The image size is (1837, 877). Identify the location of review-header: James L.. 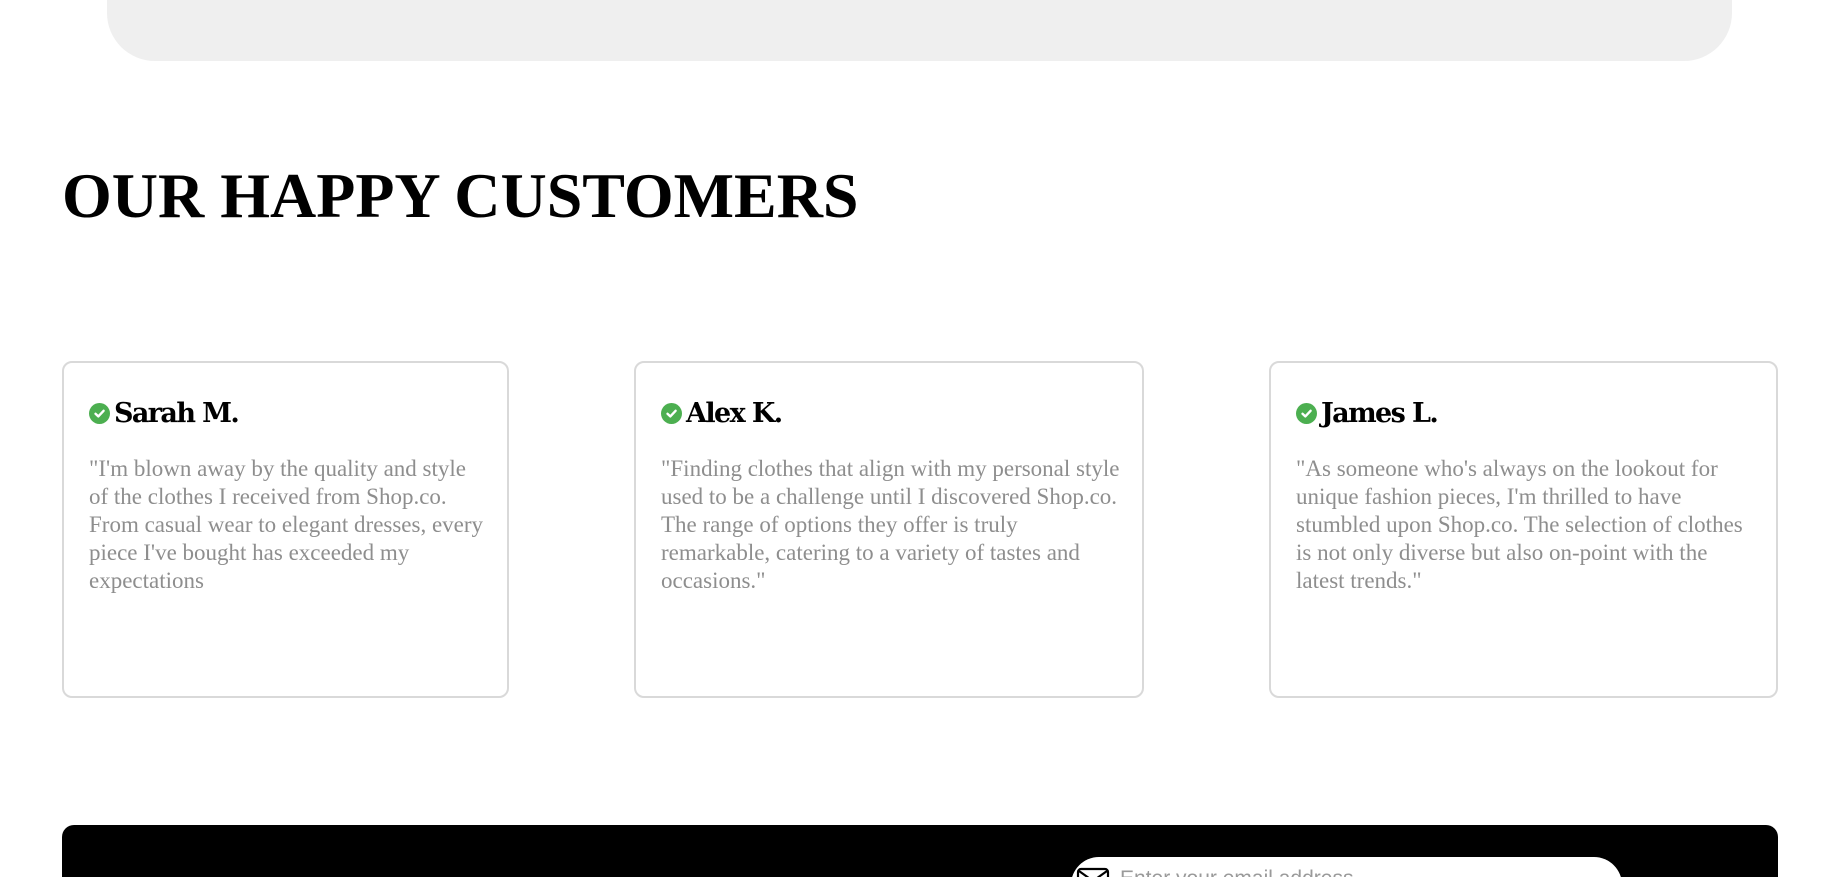
(1367, 414).